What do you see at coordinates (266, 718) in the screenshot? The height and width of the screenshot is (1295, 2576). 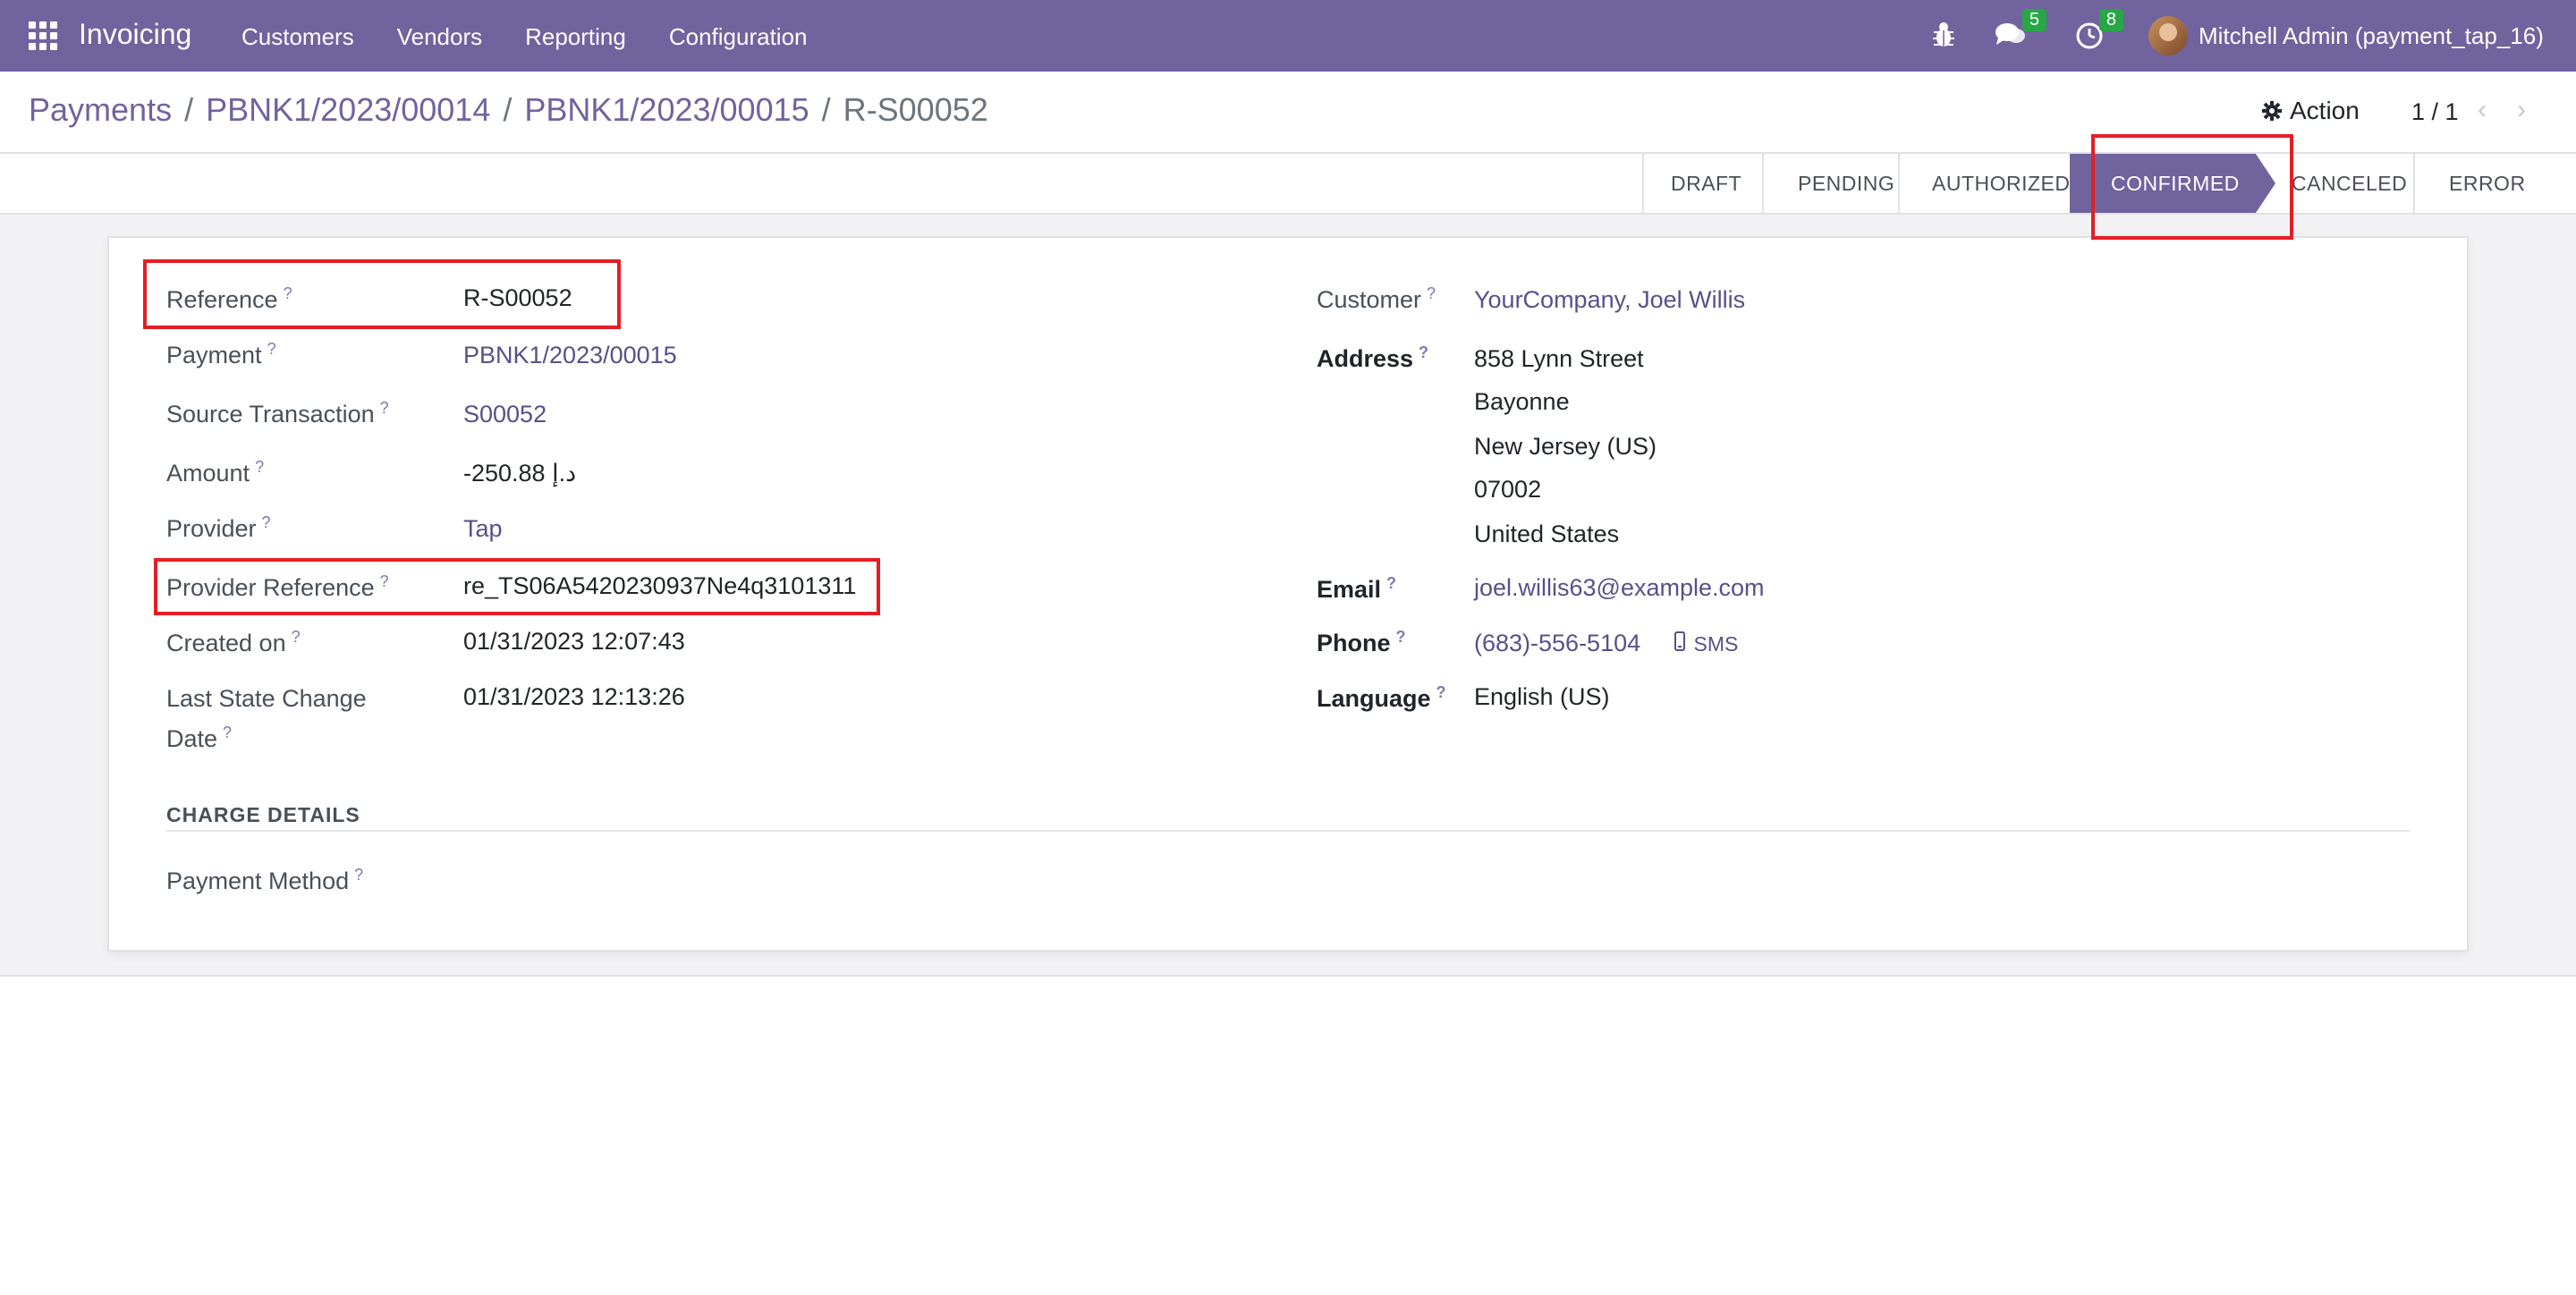 I see `last-state-change-label: Last State Change Date?` at bounding box center [266, 718].